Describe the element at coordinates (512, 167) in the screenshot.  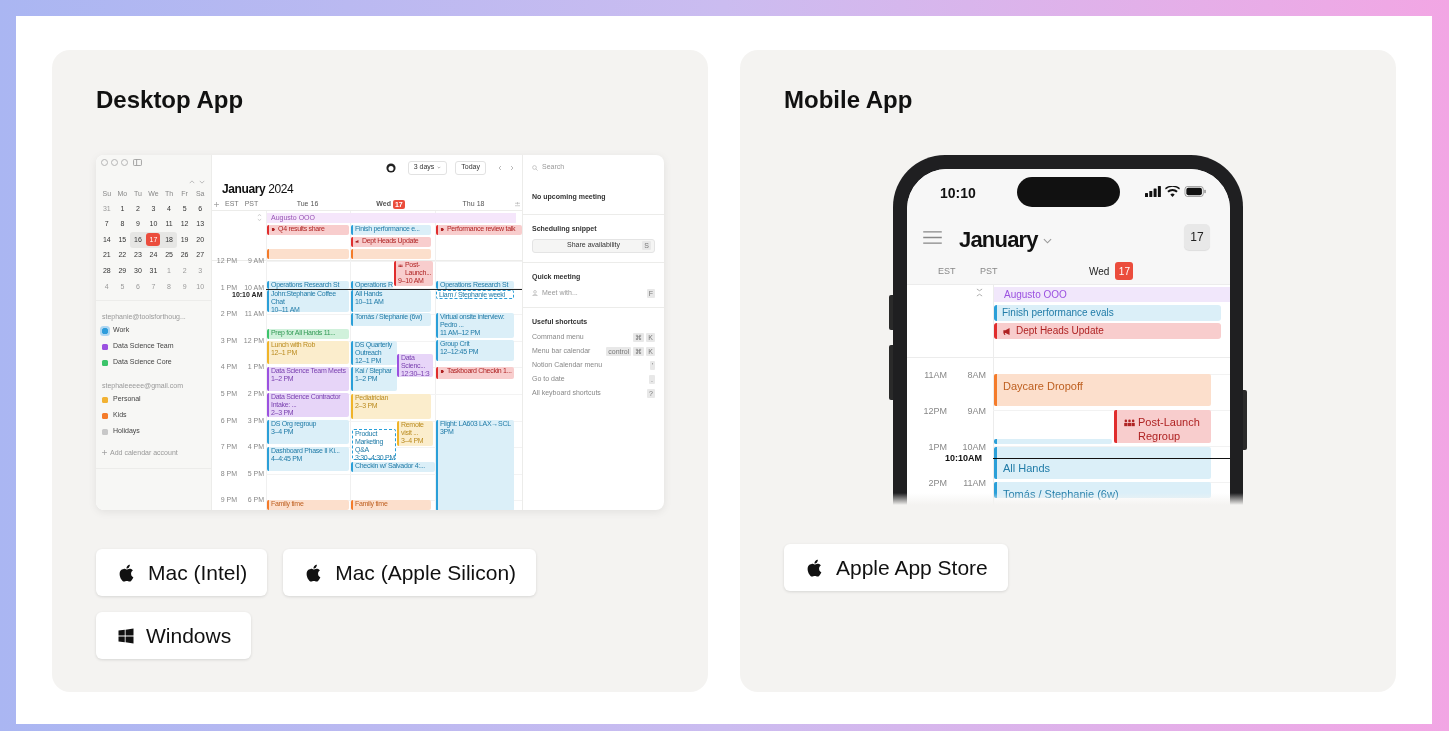
I see `next-icon` at that location.